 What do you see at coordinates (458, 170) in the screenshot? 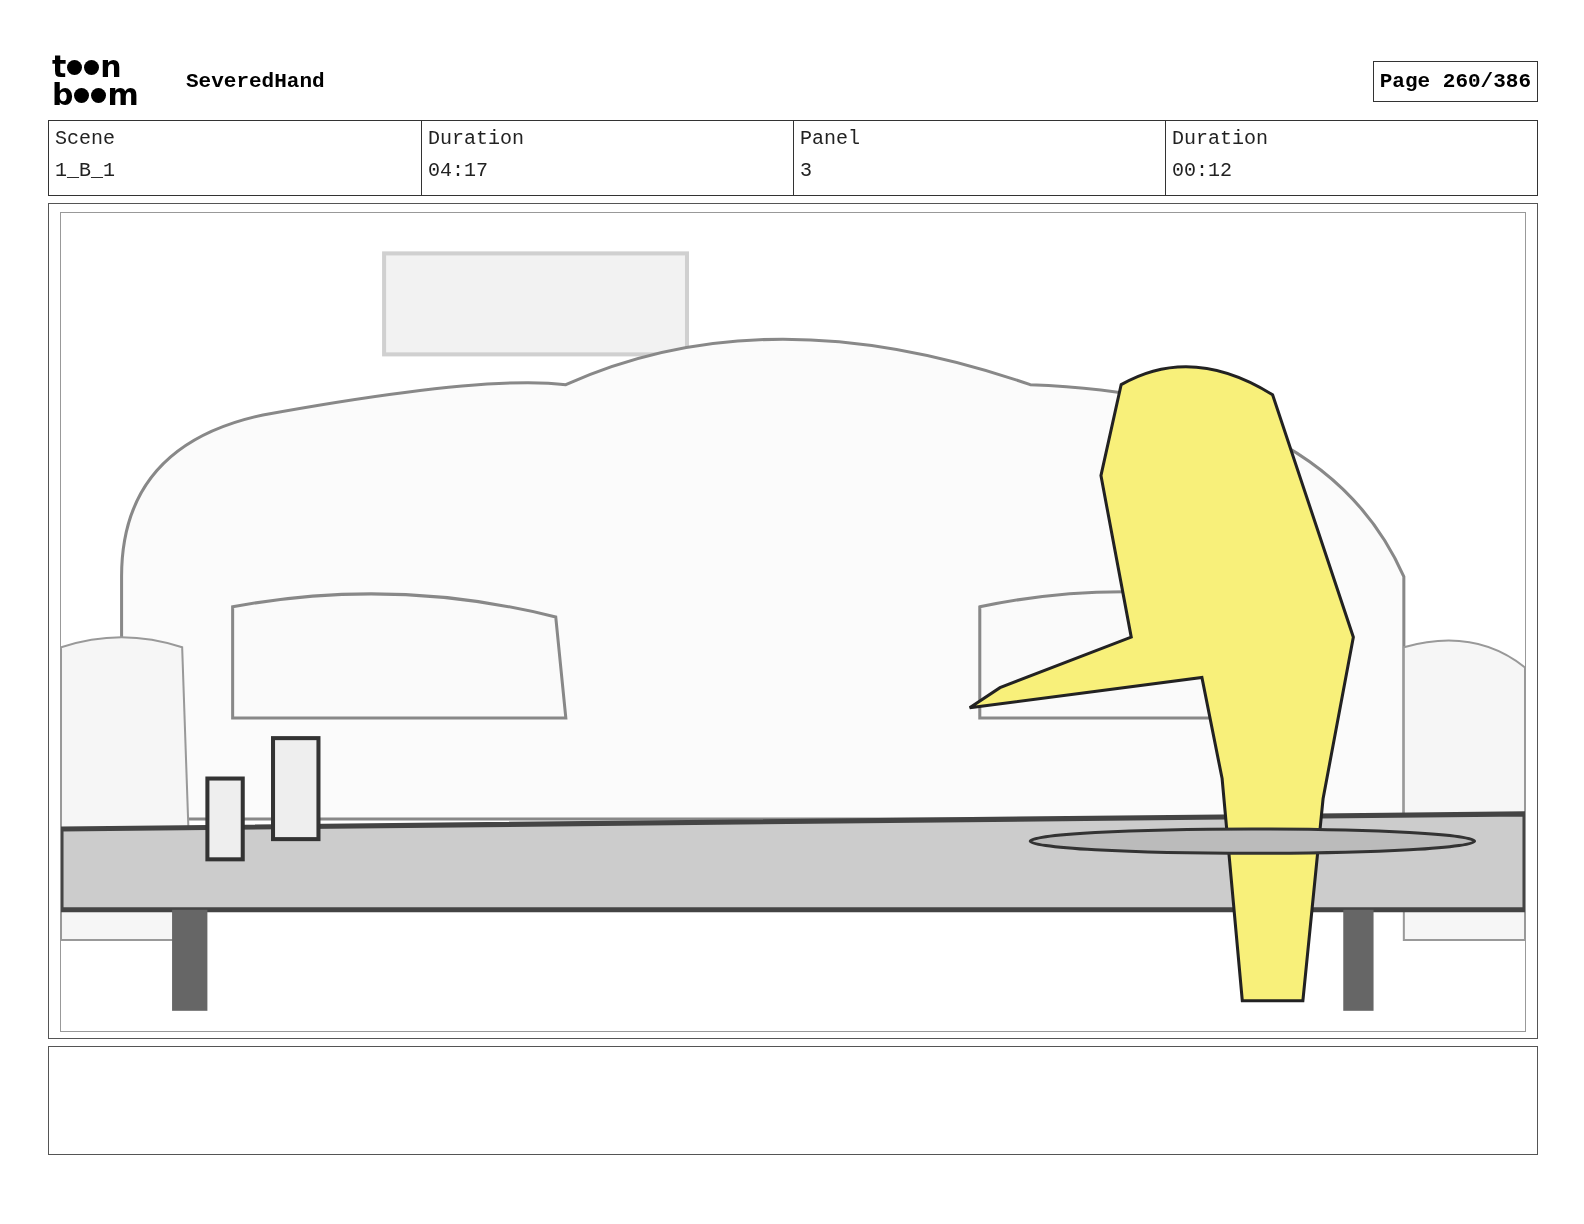
I see `field-value: 04:17` at bounding box center [458, 170].